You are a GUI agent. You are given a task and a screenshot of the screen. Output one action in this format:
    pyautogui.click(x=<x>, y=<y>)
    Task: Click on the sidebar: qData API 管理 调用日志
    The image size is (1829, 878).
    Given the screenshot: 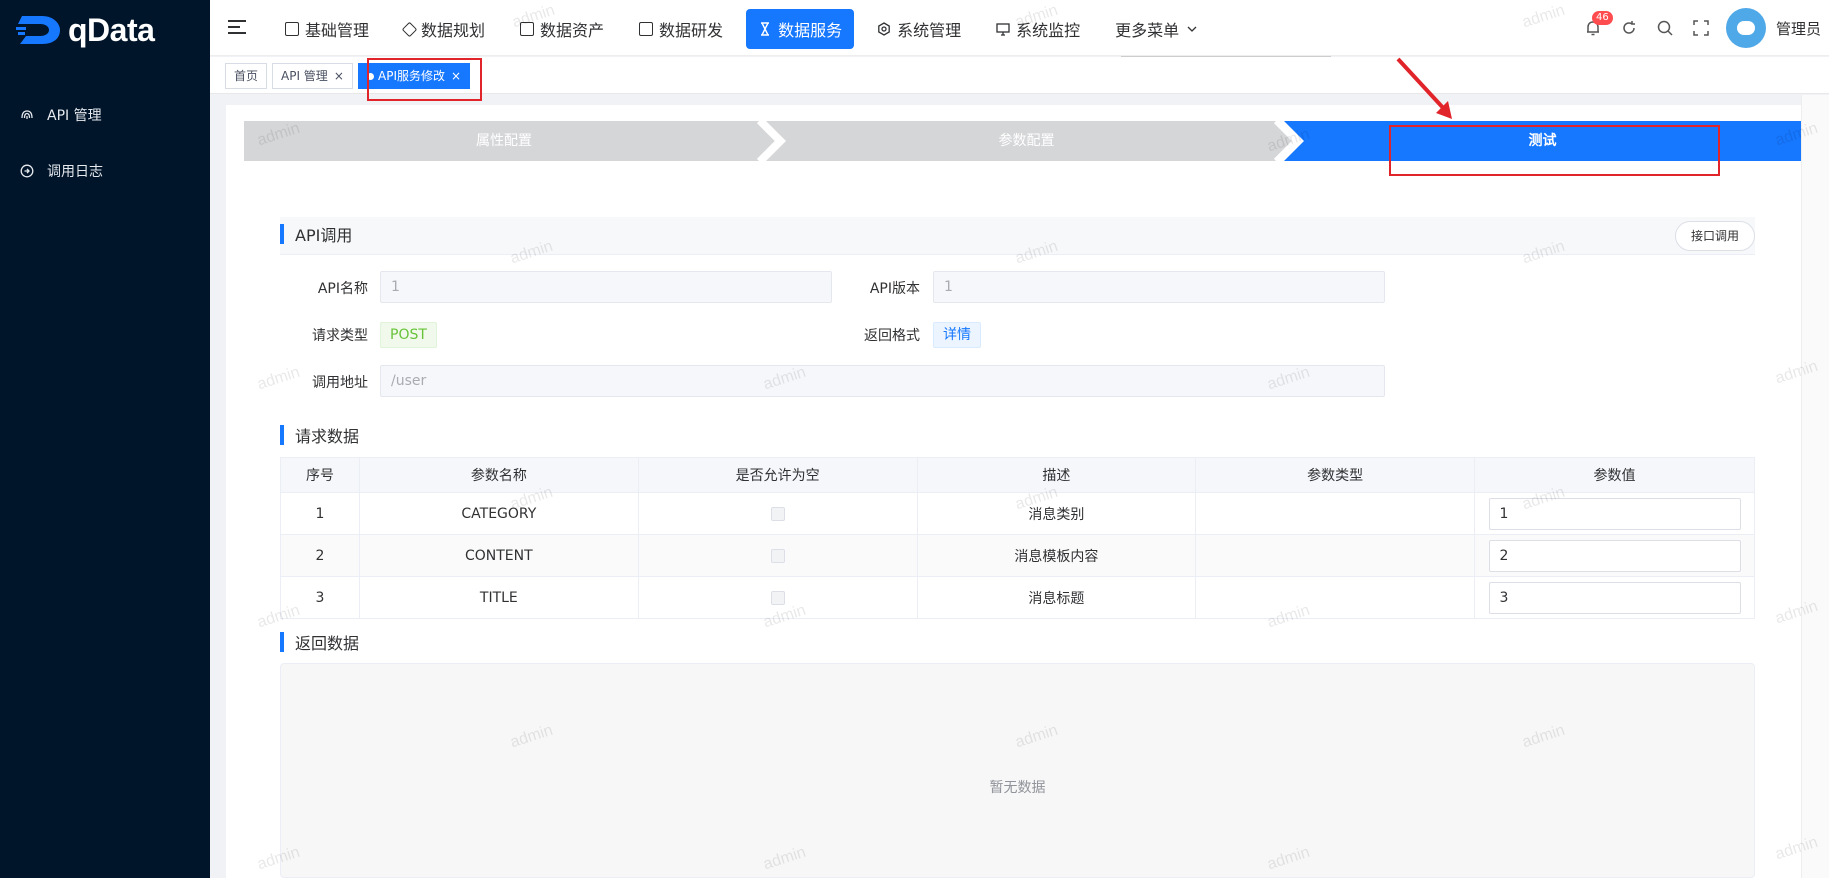 What is the action you would take?
    pyautogui.click(x=105, y=439)
    